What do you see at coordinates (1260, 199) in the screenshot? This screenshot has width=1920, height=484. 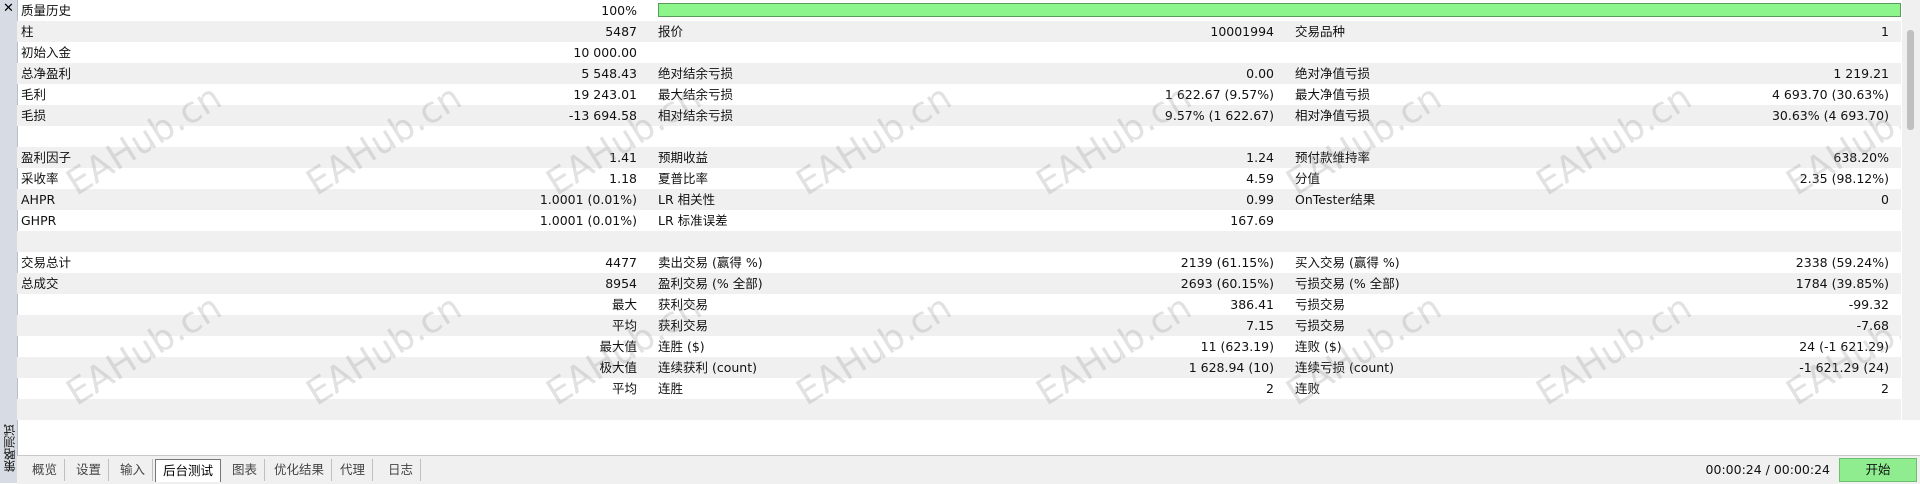 I see `stat-value-col2: 0.99` at bounding box center [1260, 199].